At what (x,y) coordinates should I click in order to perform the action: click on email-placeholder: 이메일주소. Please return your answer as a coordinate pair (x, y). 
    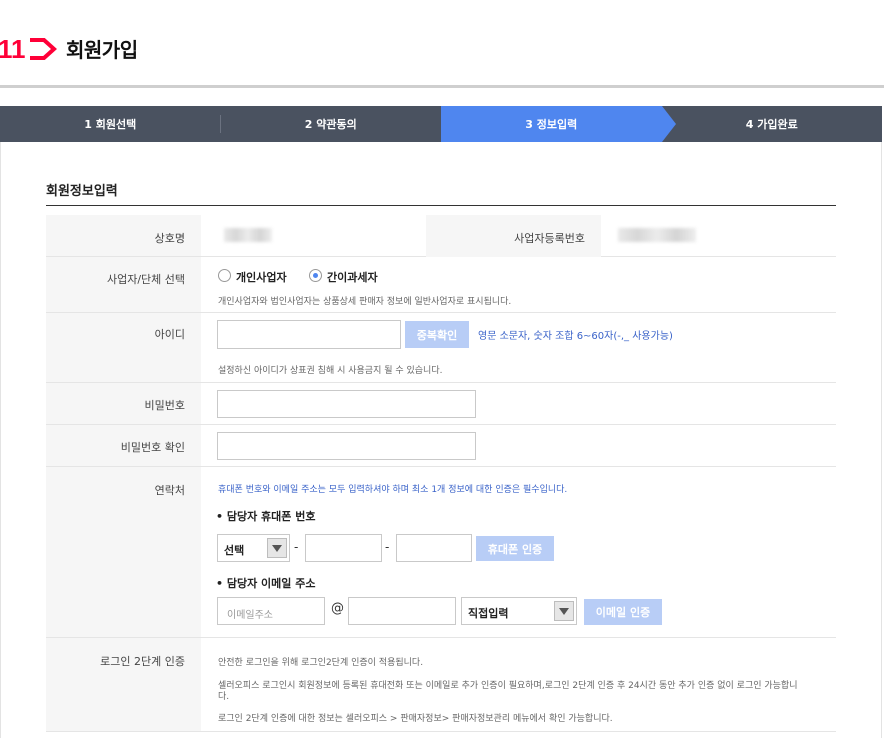
    Looking at the image, I should click on (250, 615).